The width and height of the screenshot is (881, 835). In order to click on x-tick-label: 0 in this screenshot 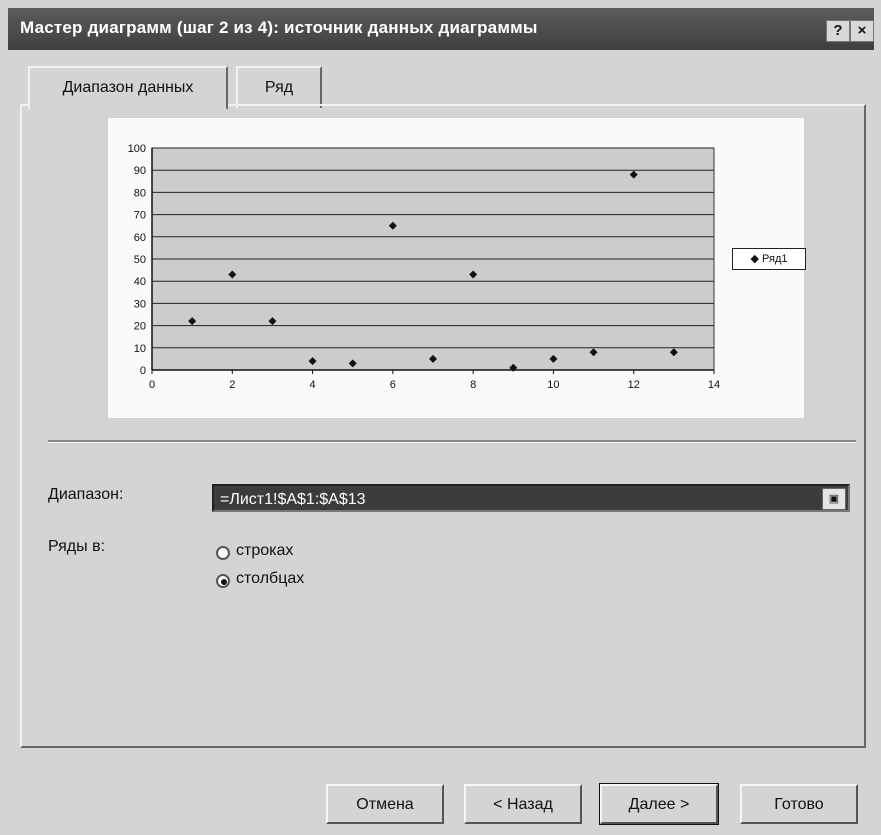, I will do `click(152, 385)`.